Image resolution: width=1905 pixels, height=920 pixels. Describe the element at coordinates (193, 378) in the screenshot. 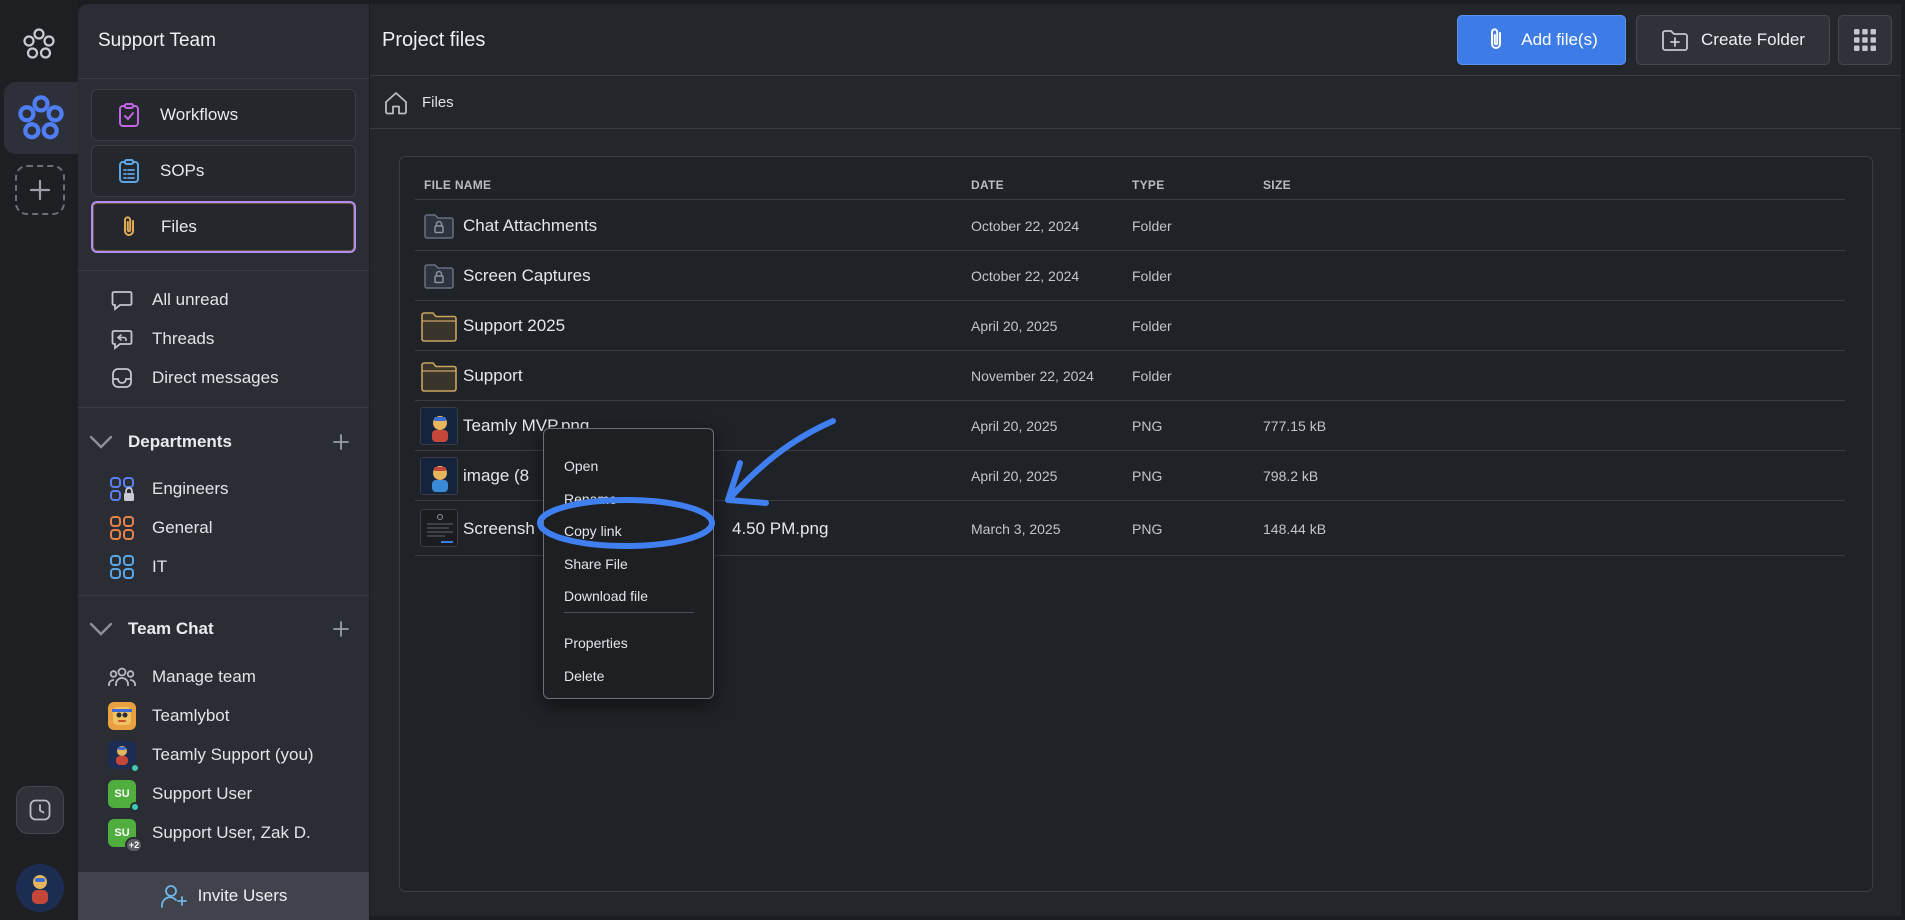

I see `nav-direct-messages: Direct messages` at that location.